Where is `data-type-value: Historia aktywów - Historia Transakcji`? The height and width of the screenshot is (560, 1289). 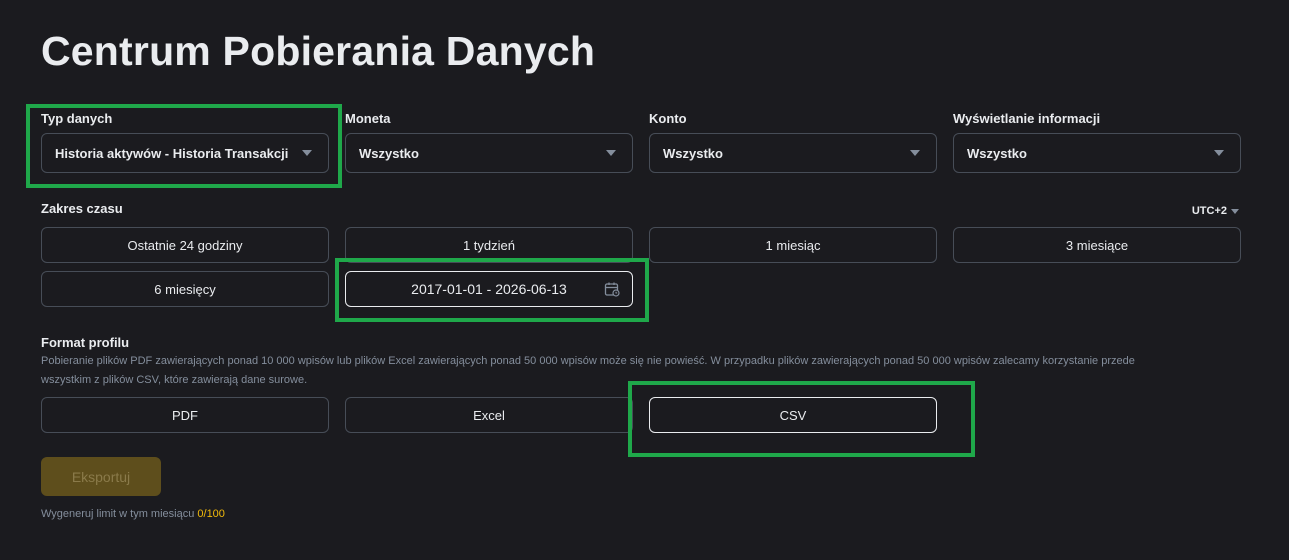
data-type-value: Historia aktywów - Historia Transakcji is located at coordinates (172, 153).